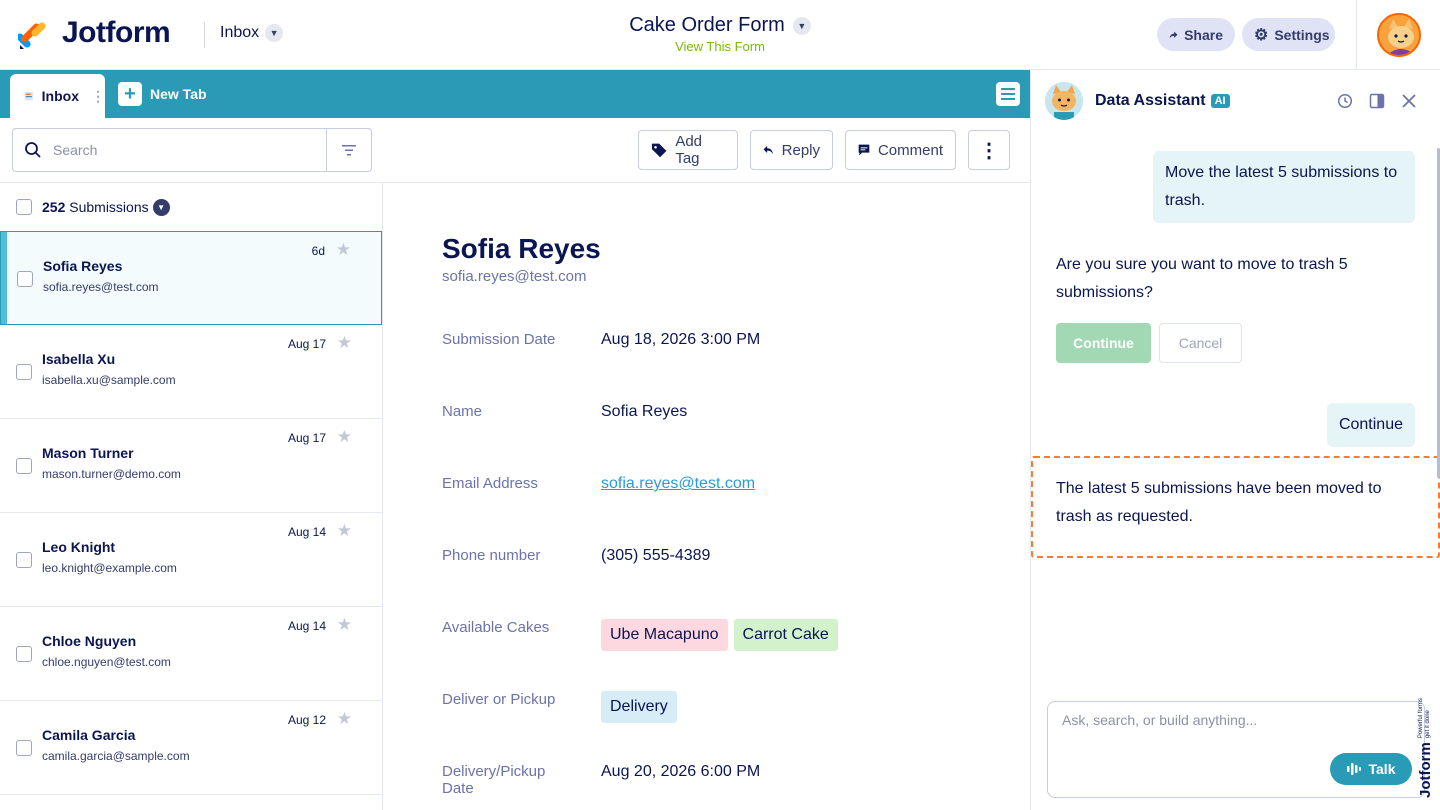 The height and width of the screenshot is (810, 1440). I want to click on jotform-logo-icon, so click(33, 33).